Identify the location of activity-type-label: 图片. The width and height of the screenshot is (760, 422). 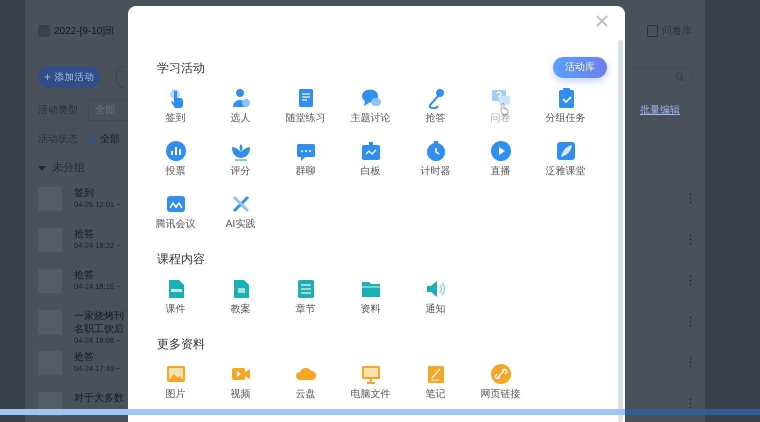
(176, 394).